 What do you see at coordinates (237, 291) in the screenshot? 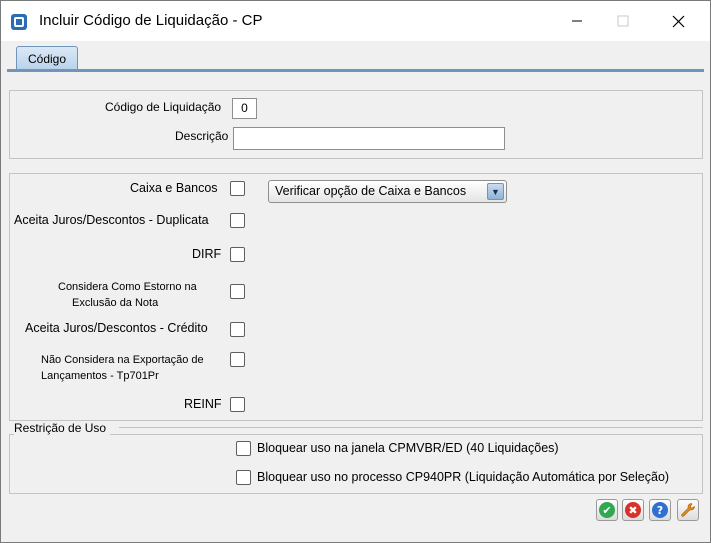
I see `estorno-checkbox` at bounding box center [237, 291].